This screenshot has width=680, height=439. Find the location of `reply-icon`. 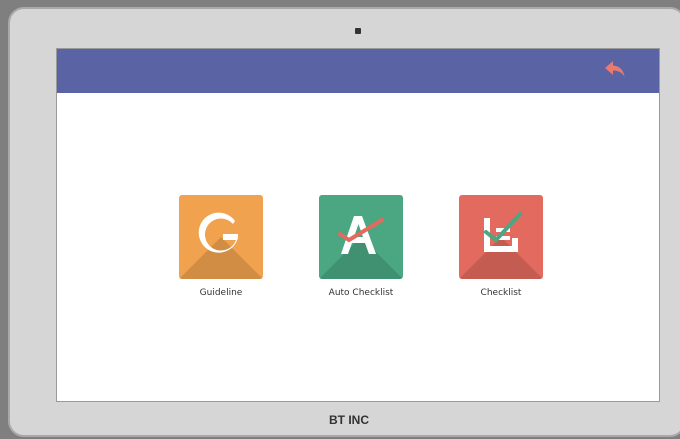

reply-icon is located at coordinates (615, 71).